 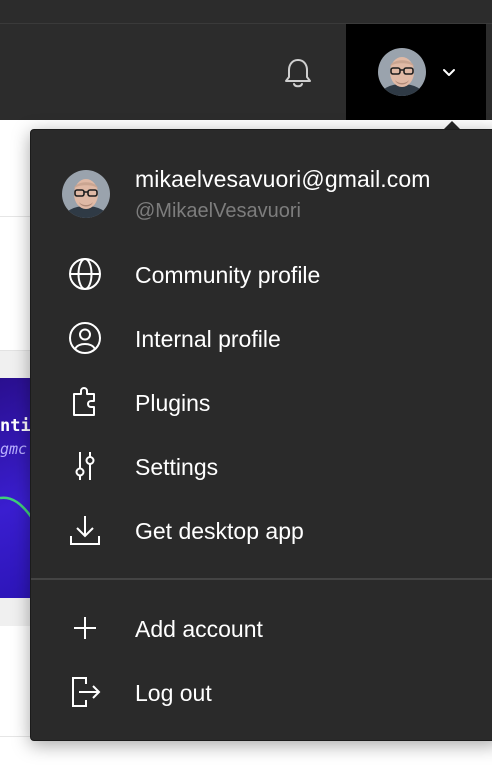 I want to click on bell-icon, so click(x=298, y=73).